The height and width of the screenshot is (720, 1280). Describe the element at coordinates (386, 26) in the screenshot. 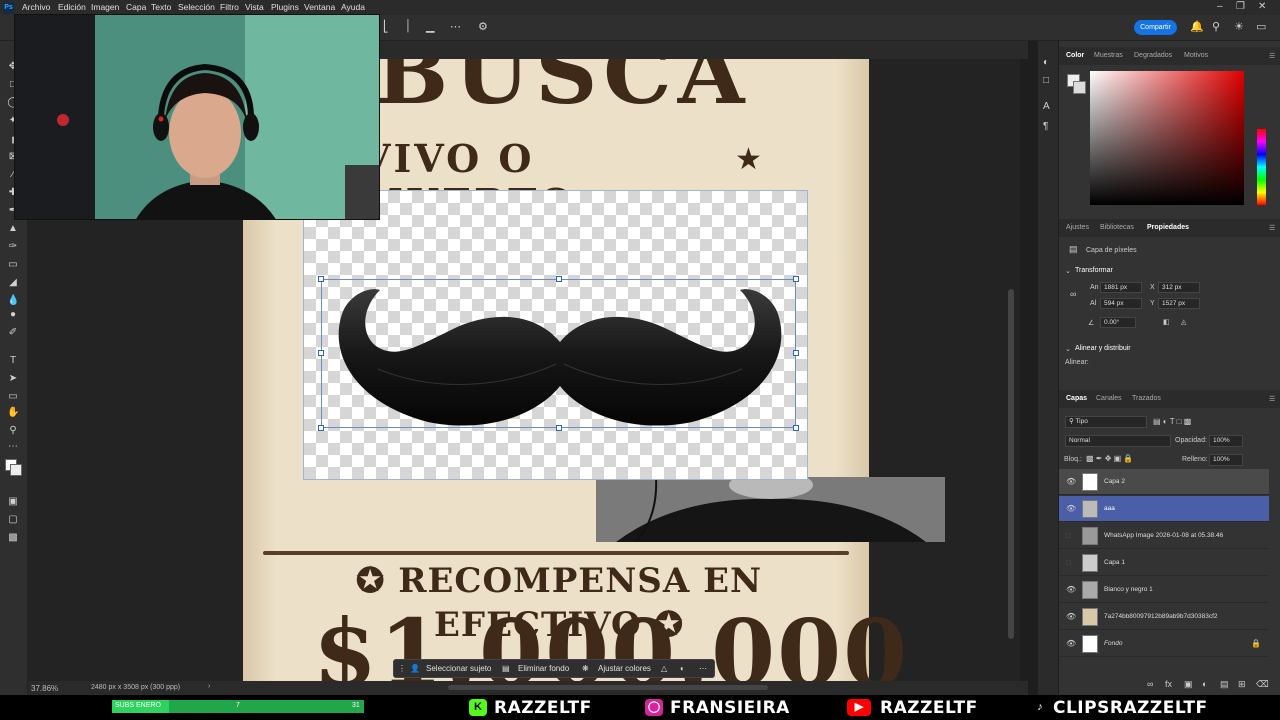

I see `align-icon: ⎣` at that location.